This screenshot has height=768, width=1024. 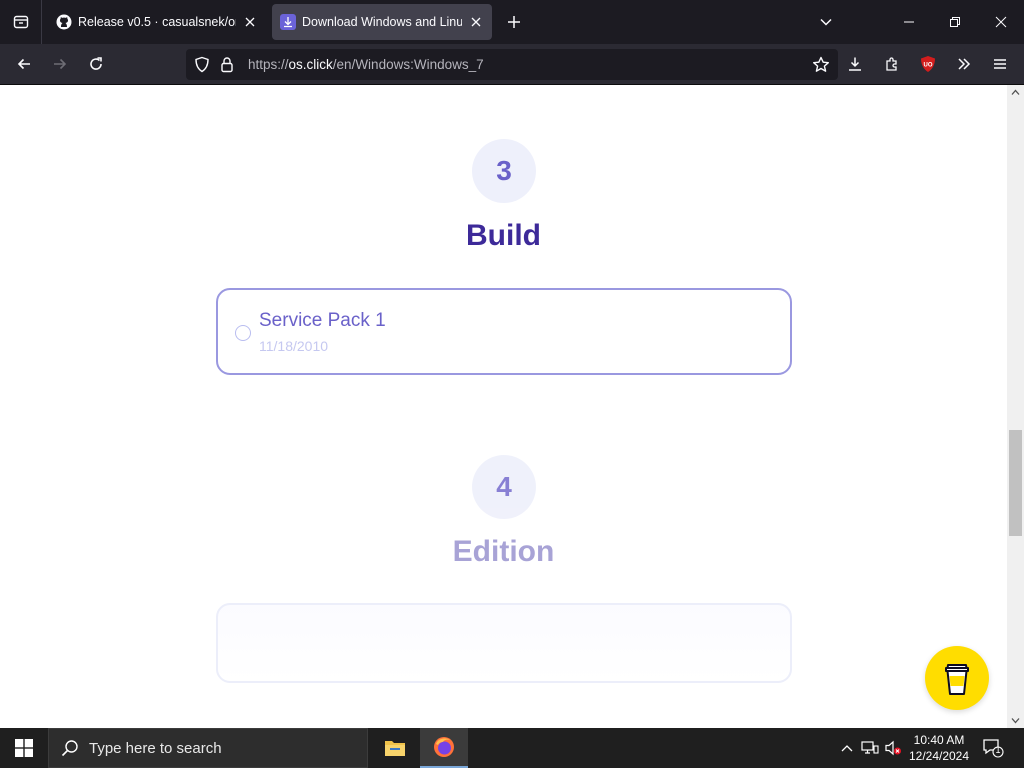 What do you see at coordinates (504, 643) in the screenshot?
I see `edition-option-card` at bounding box center [504, 643].